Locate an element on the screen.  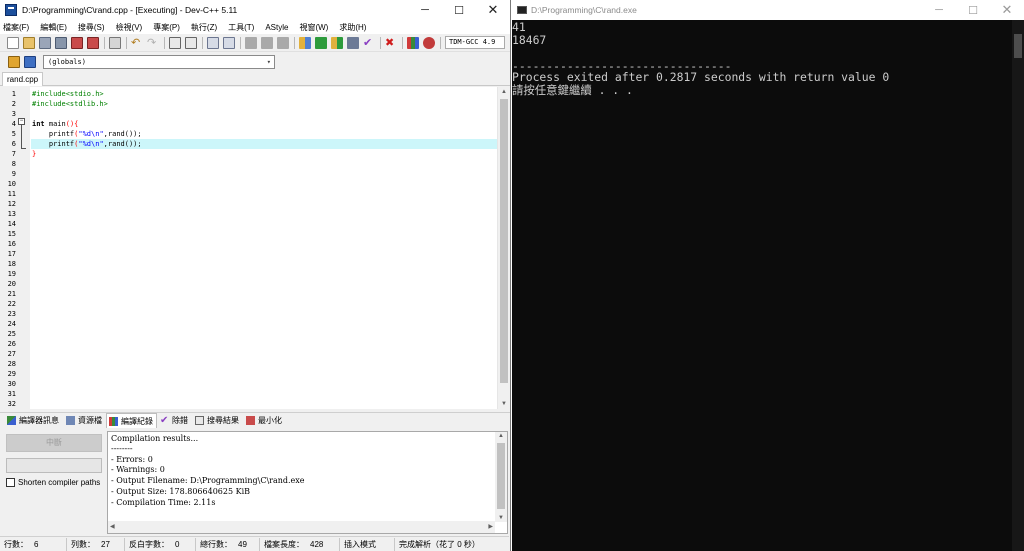
toggle-comment-icon is located at coordinates (30, 61).